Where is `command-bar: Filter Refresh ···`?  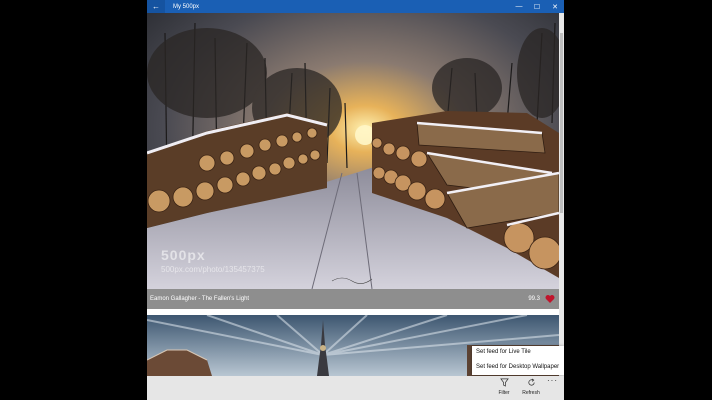
command-bar: Filter Refresh ··· is located at coordinates (355, 388).